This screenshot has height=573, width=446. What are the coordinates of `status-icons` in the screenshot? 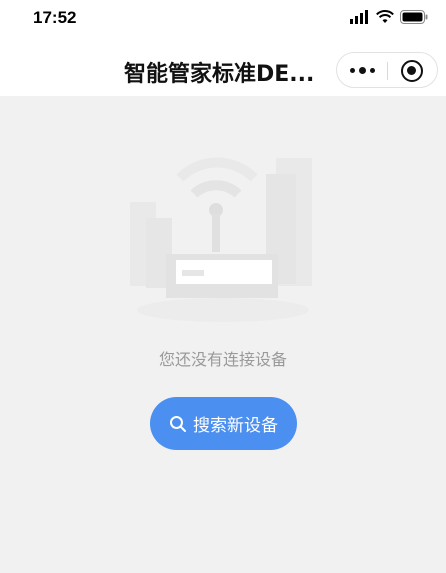 It's located at (389, 17).